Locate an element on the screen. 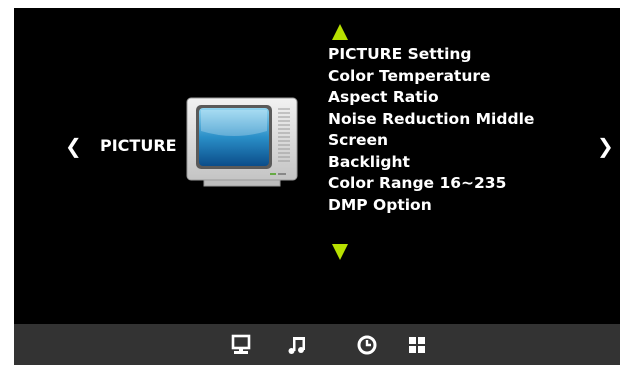 The width and height of the screenshot is (634, 365). down-arrow-icon is located at coordinates (340, 252).